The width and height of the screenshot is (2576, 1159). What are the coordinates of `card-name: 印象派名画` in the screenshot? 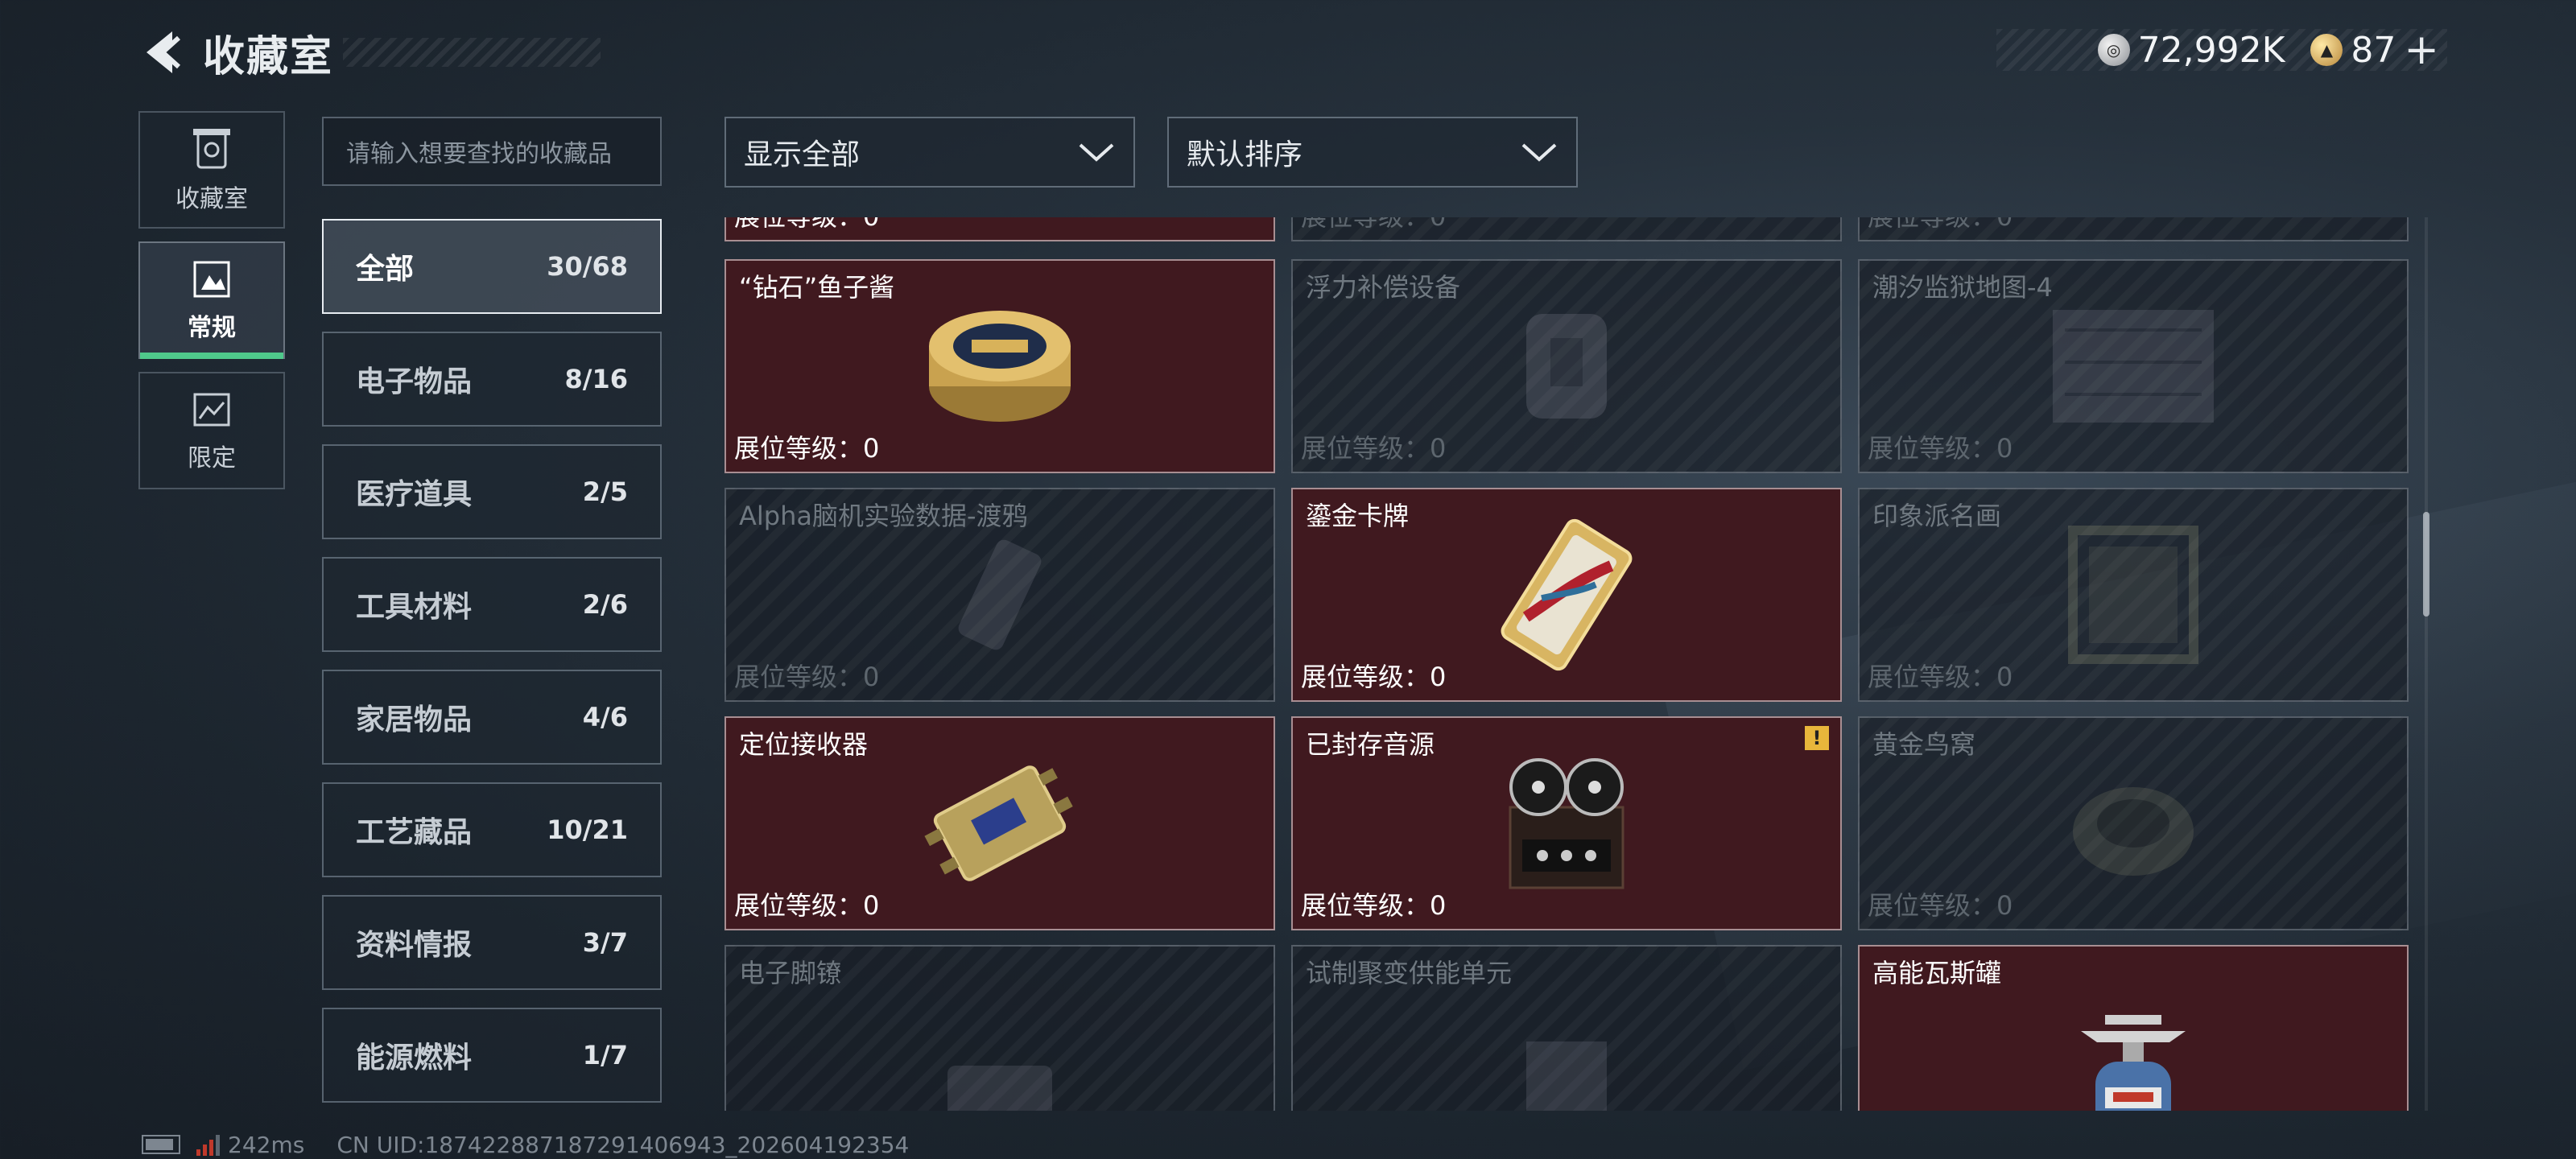 It's located at (1937, 516).